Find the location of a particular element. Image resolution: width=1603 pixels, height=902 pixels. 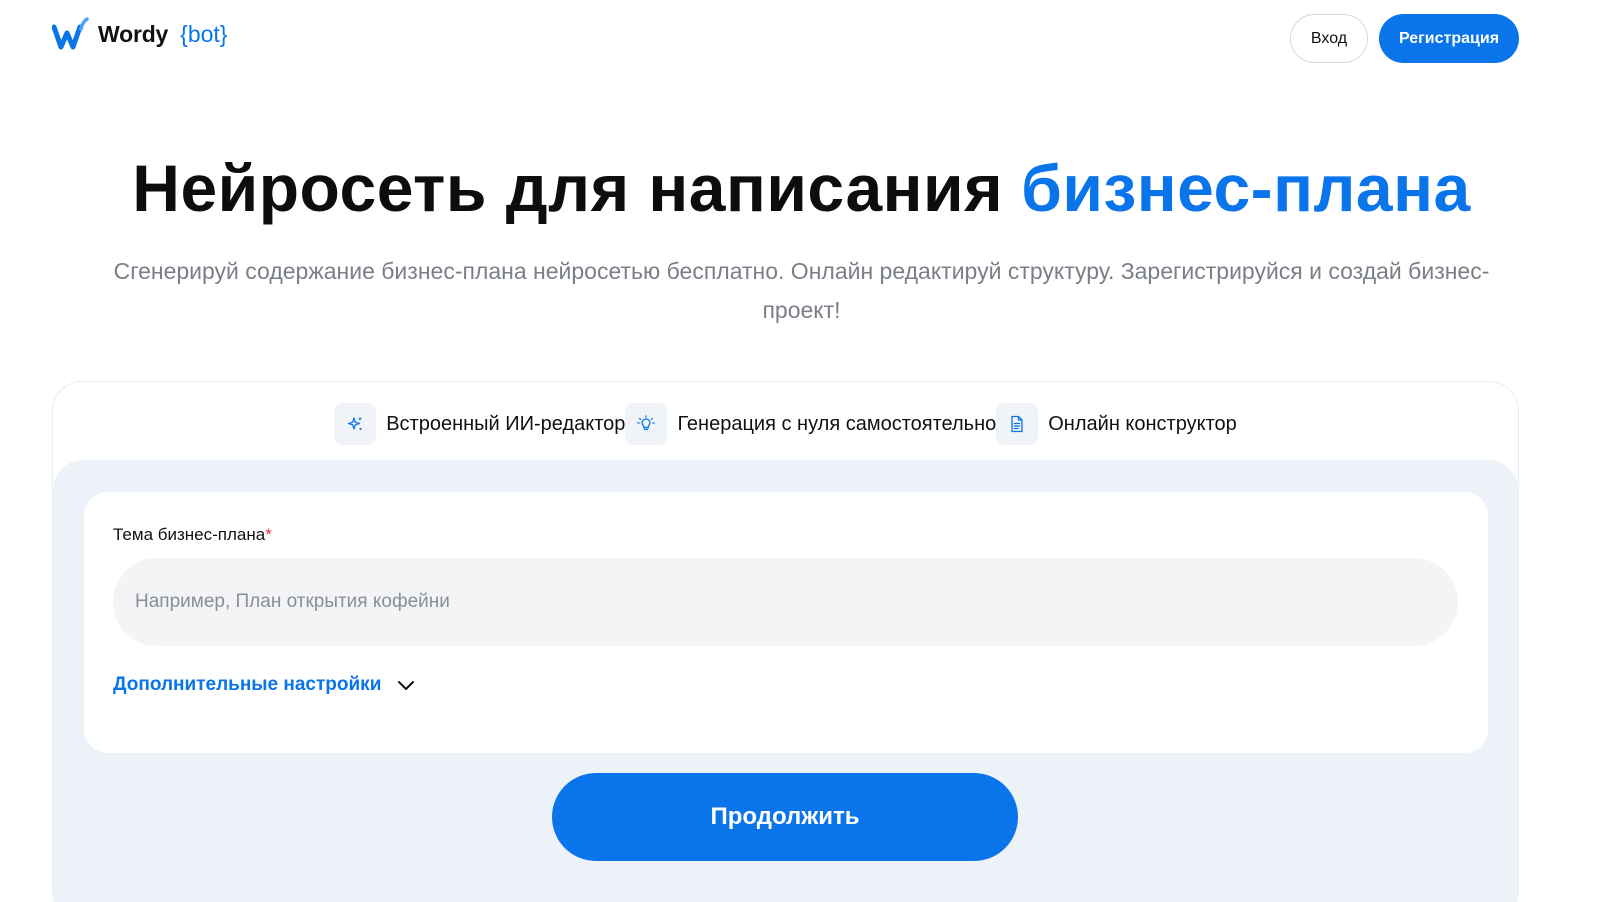

more-settings-toggle: Дополнительные настройки is located at coordinates (265, 685).